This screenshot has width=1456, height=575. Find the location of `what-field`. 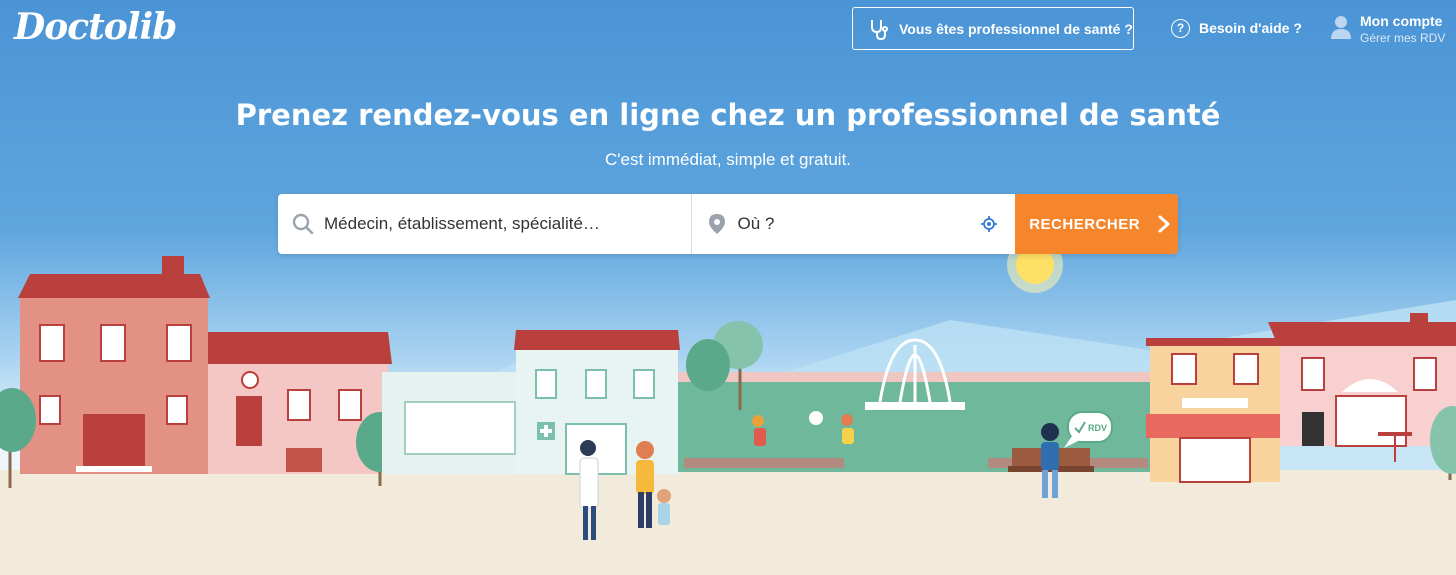

what-field is located at coordinates (485, 224).